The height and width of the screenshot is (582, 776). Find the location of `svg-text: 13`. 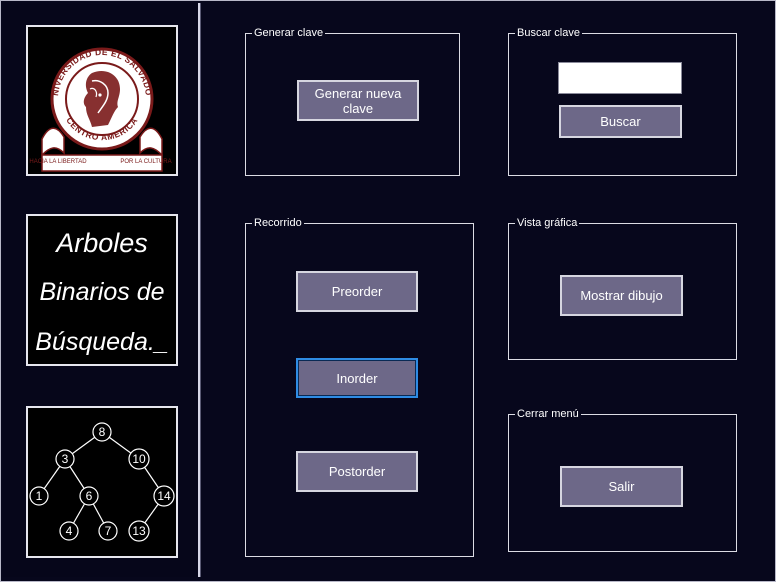

svg-text: 13 is located at coordinates (139, 531).